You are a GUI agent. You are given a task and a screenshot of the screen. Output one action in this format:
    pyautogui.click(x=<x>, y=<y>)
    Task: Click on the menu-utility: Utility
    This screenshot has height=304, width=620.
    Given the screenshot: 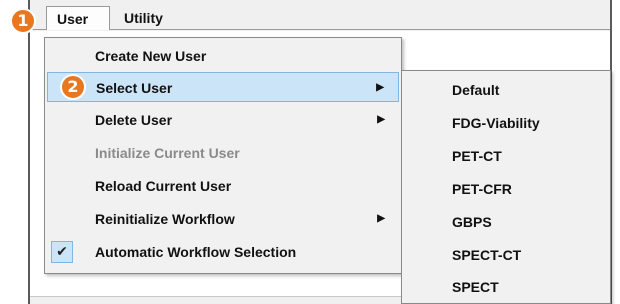 What is the action you would take?
    pyautogui.click(x=143, y=18)
    